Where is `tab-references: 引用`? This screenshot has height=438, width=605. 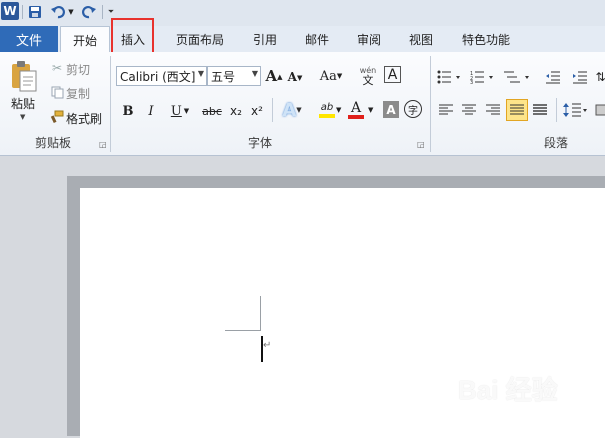 tab-references: 引用 is located at coordinates (265, 39).